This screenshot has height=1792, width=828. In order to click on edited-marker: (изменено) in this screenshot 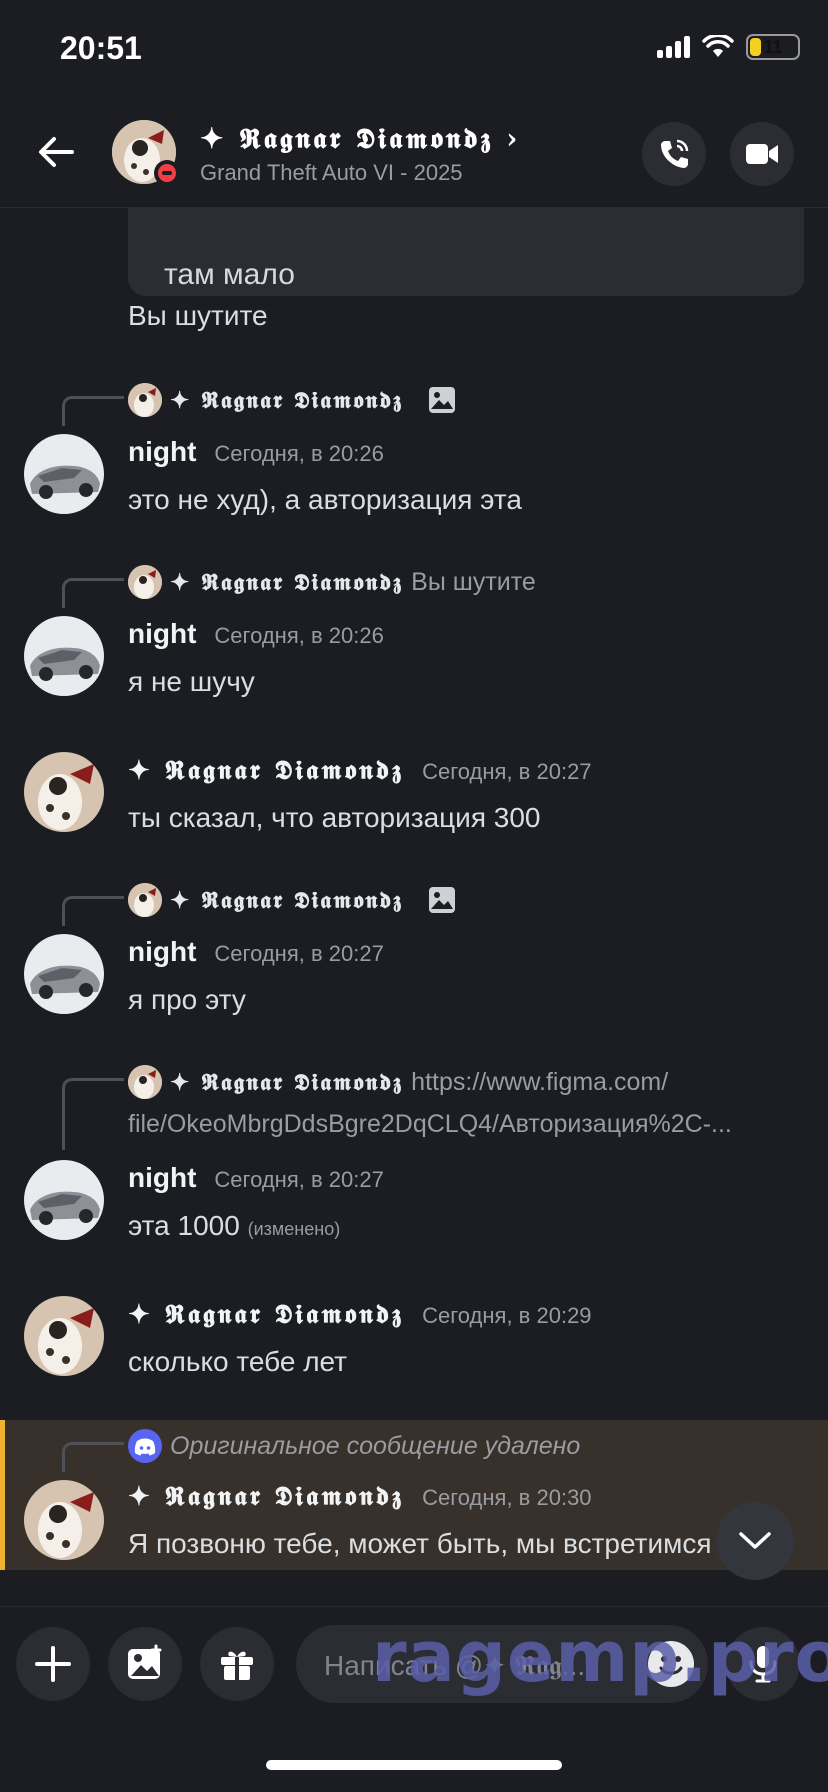, I will do `click(294, 1229)`.